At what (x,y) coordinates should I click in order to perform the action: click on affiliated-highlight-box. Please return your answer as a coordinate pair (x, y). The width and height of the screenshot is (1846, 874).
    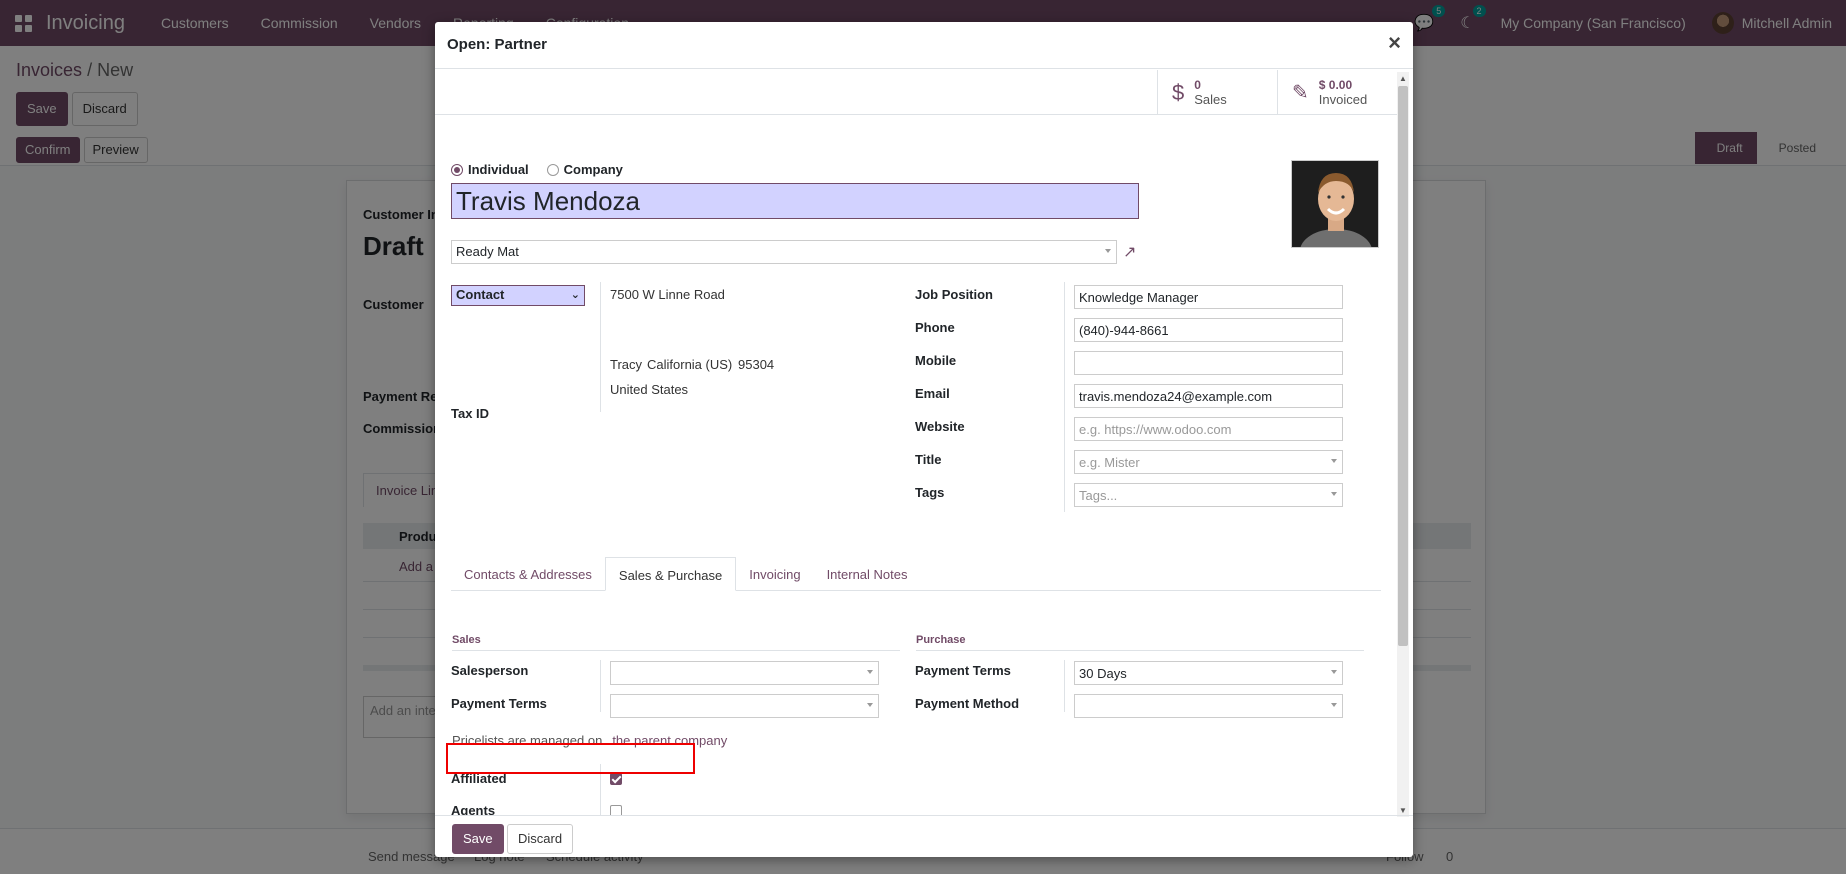
    Looking at the image, I should click on (570, 758).